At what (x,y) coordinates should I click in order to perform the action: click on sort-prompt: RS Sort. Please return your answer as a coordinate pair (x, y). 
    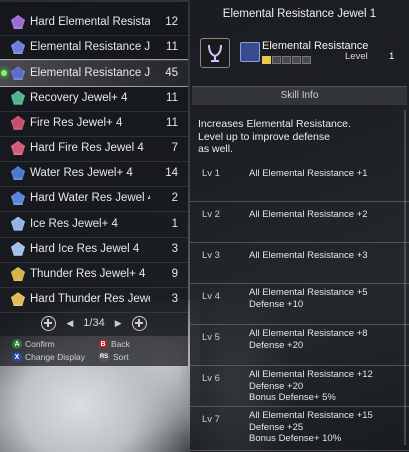
    Looking at the image, I should click on (113, 357).